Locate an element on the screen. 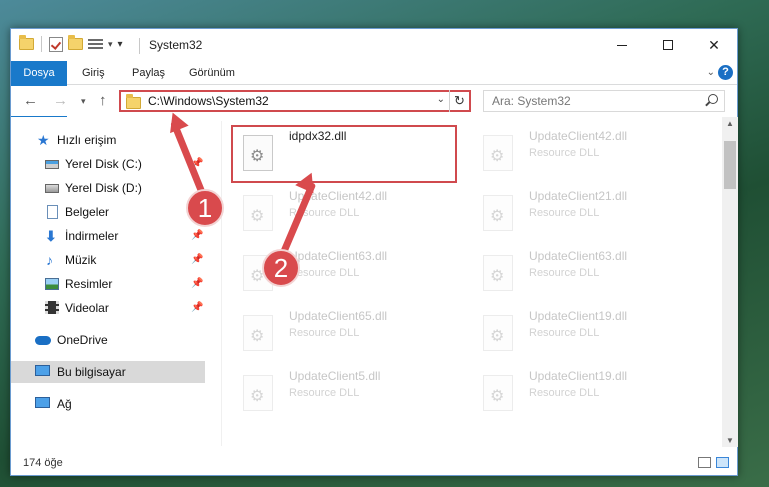 This screenshot has width=769, height=487. help-icon: ? is located at coordinates (725, 72).